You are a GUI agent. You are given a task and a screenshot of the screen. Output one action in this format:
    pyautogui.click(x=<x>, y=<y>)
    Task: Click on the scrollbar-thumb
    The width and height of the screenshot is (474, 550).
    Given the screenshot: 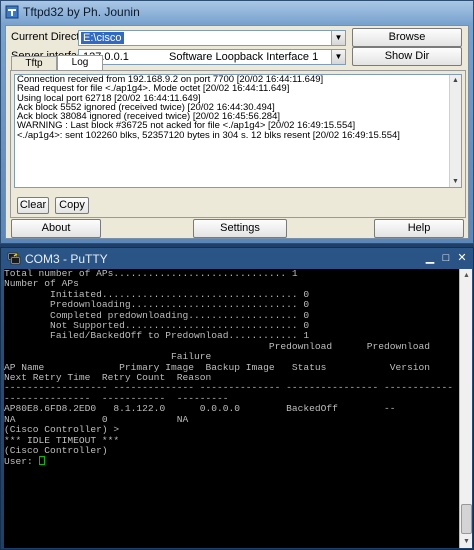 What is the action you would take?
    pyautogui.click(x=466, y=519)
    